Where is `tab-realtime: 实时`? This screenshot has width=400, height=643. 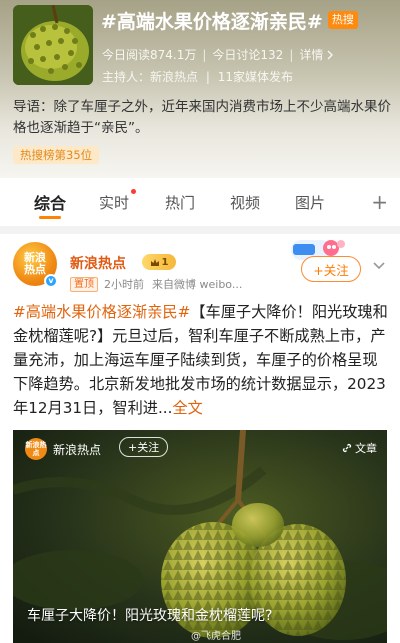 tab-realtime: 实时 is located at coordinates (116, 202).